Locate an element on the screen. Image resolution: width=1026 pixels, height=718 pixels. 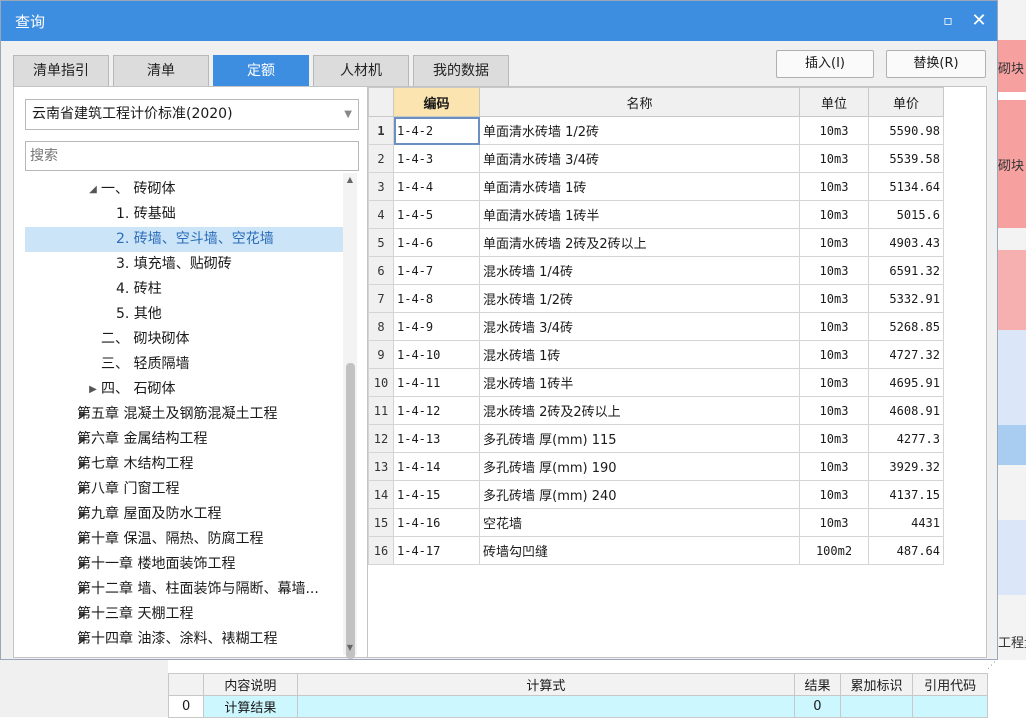
resize-grip-icon: ⋰ is located at coordinates (992, 666).